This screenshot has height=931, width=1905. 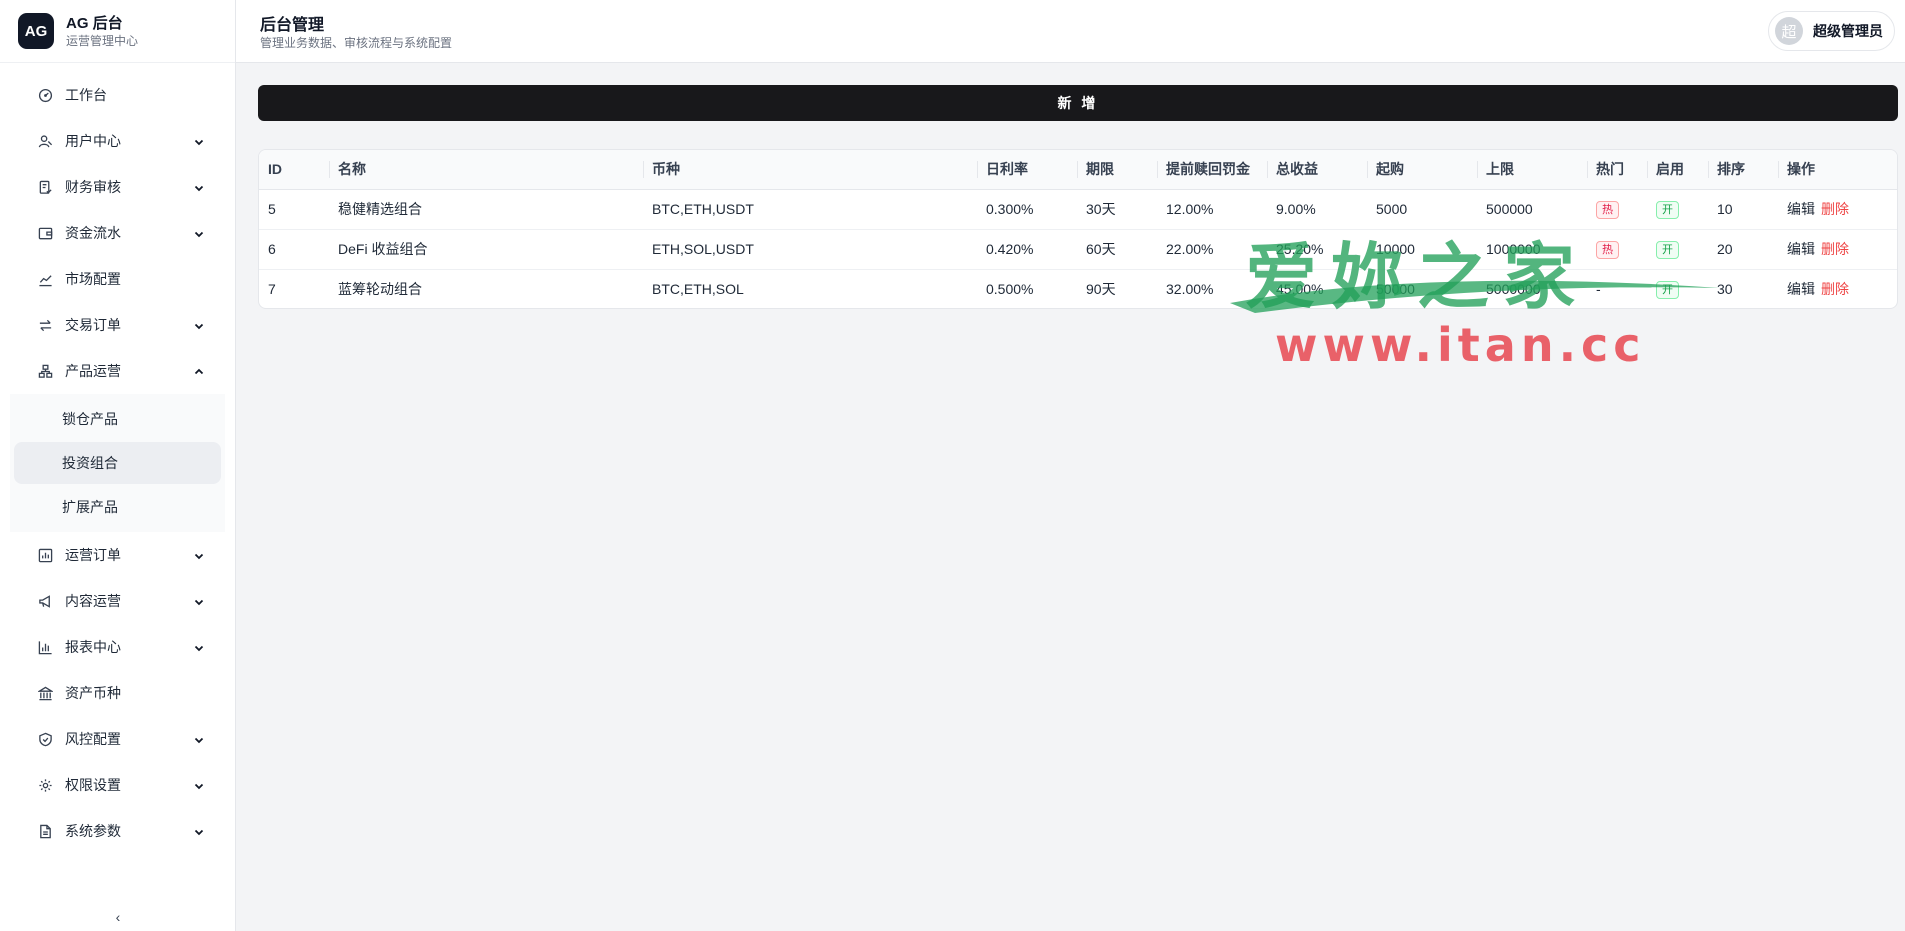 What do you see at coordinates (380, 289) in the screenshot?
I see `cell-name: 蓝筹轮动组合` at bounding box center [380, 289].